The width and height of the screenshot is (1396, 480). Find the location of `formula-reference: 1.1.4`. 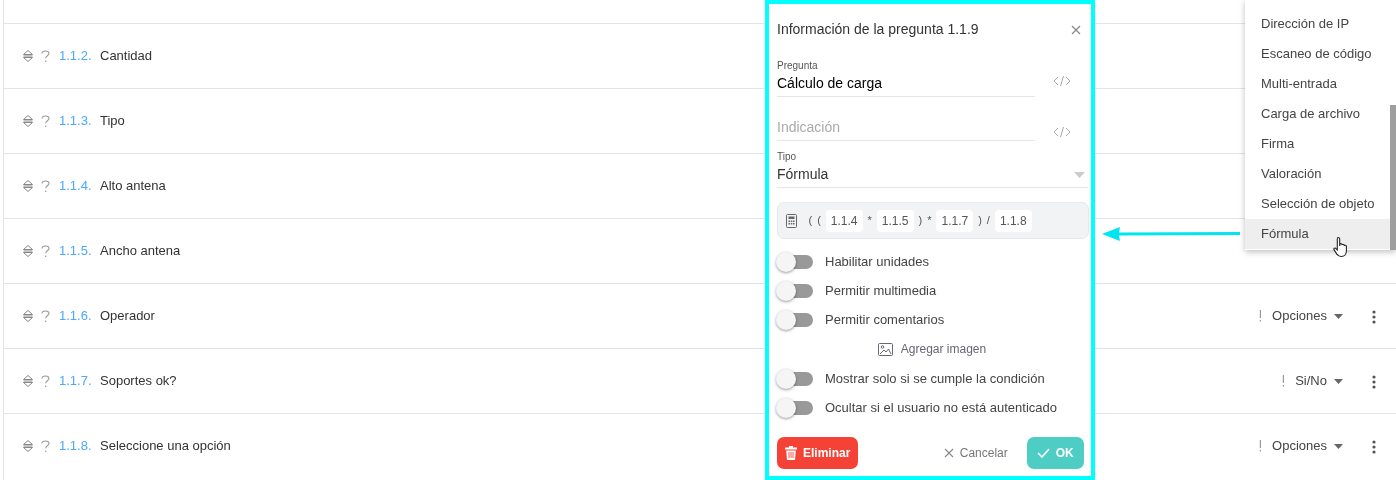

formula-reference: 1.1.4 is located at coordinates (844, 220).